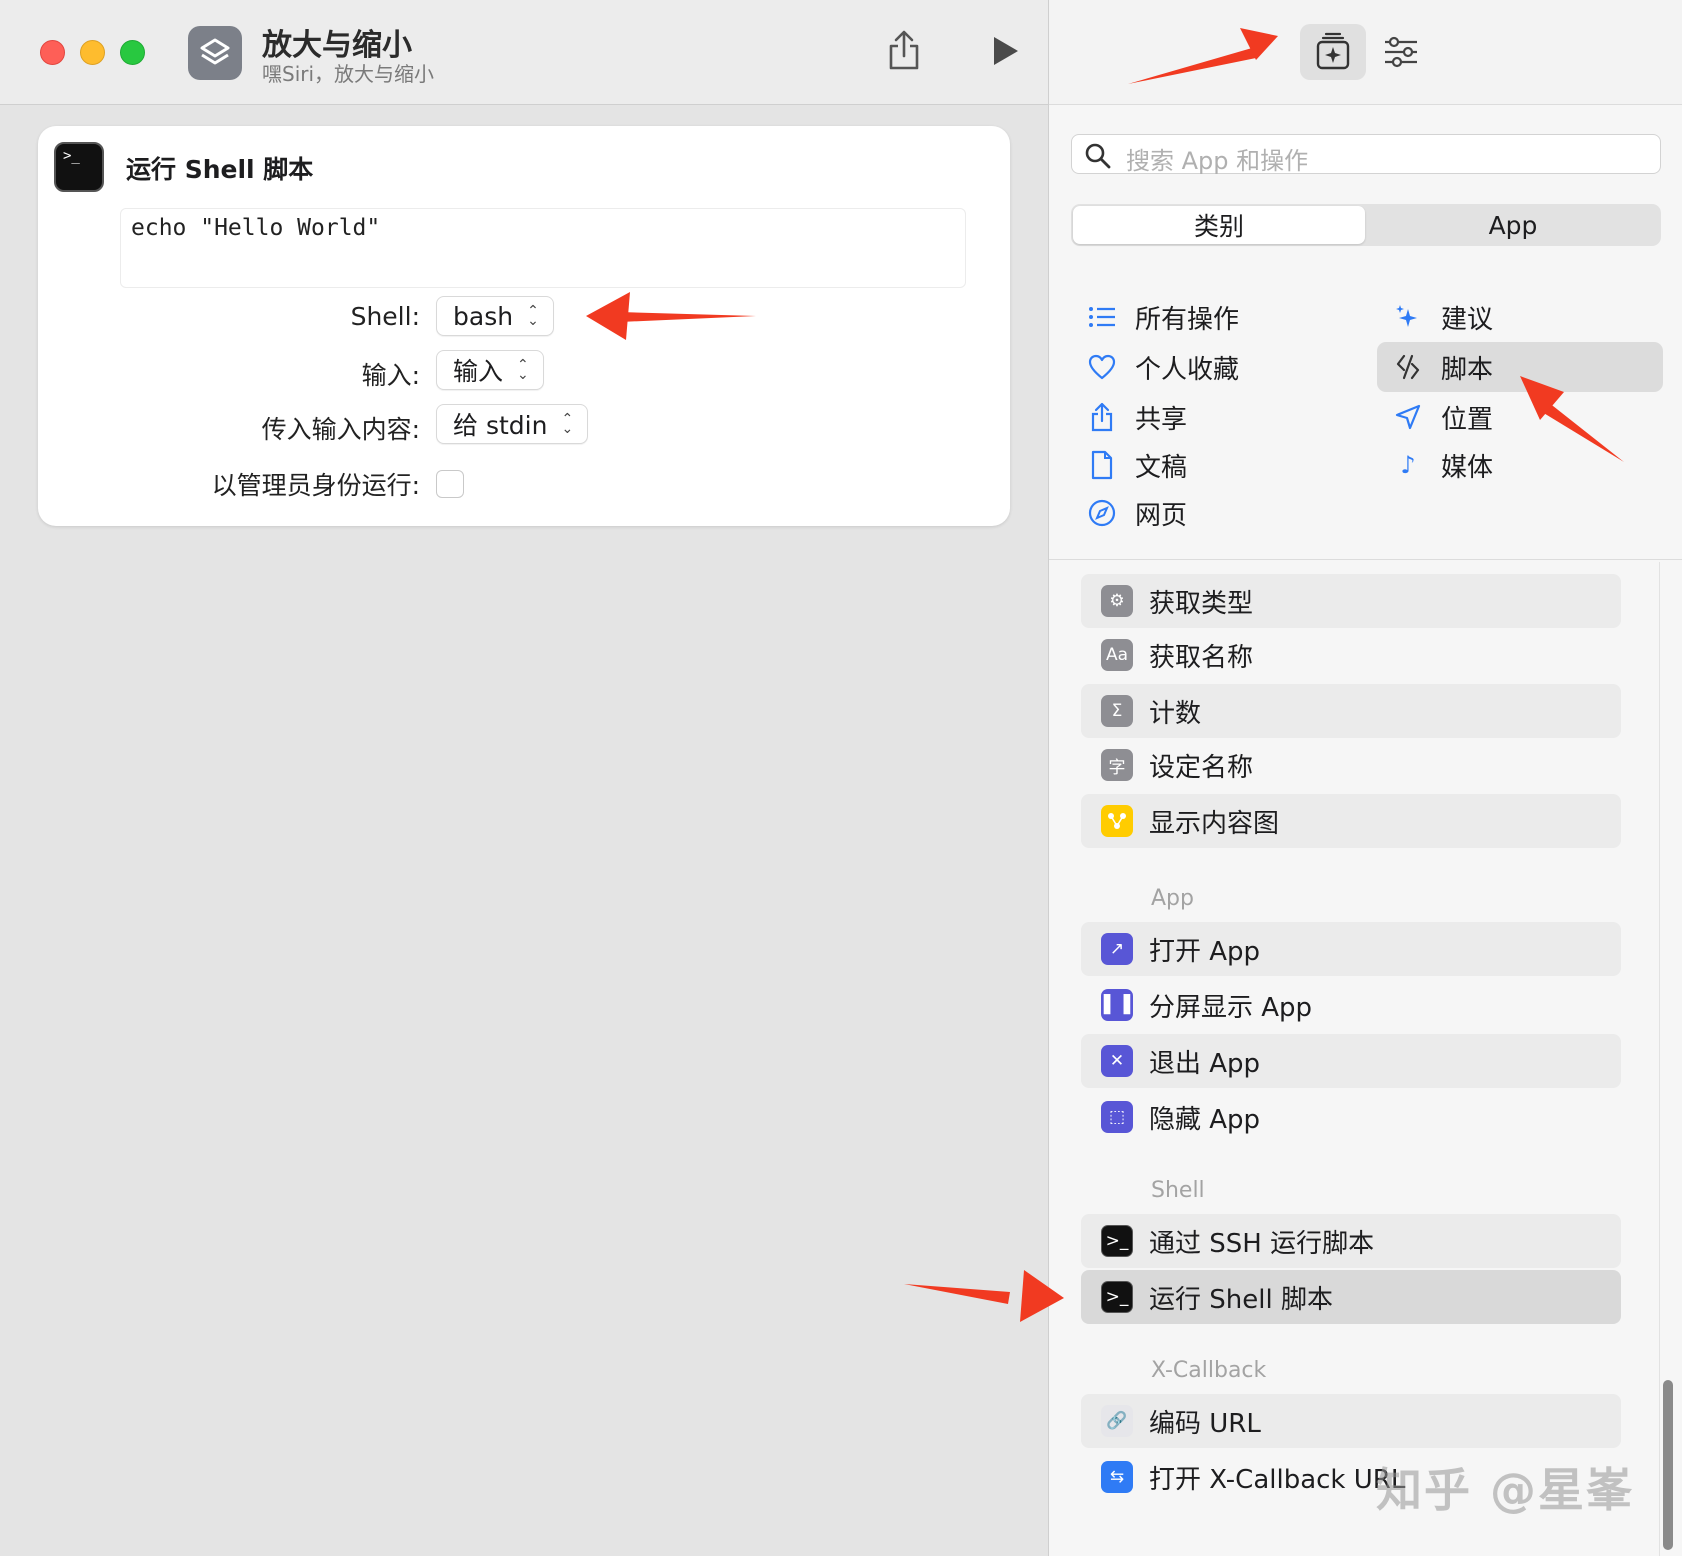 The height and width of the screenshot is (1556, 1682). What do you see at coordinates (1517, 465) in the screenshot?
I see `category-media: ♪ 媒体` at bounding box center [1517, 465].